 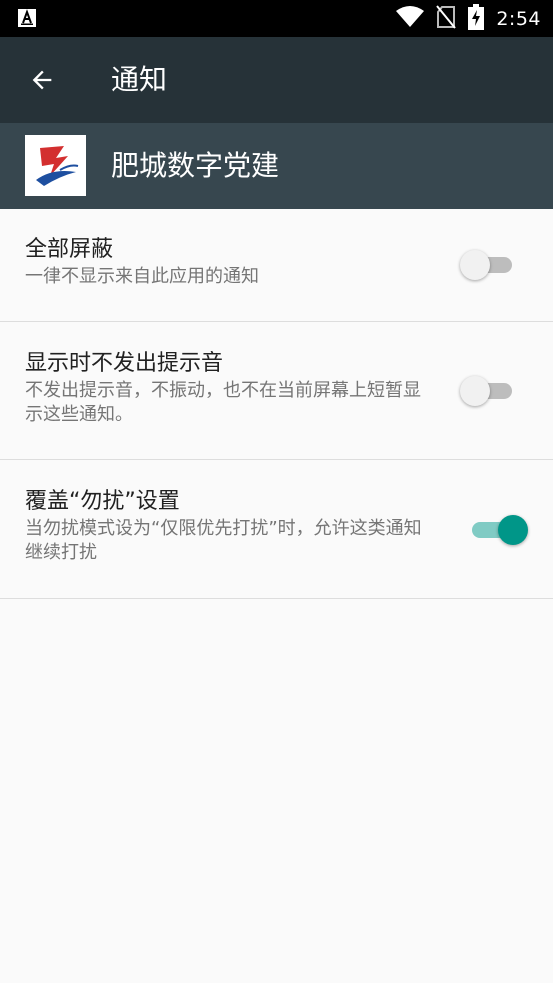 I want to click on block-all-switch, so click(x=488, y=264).